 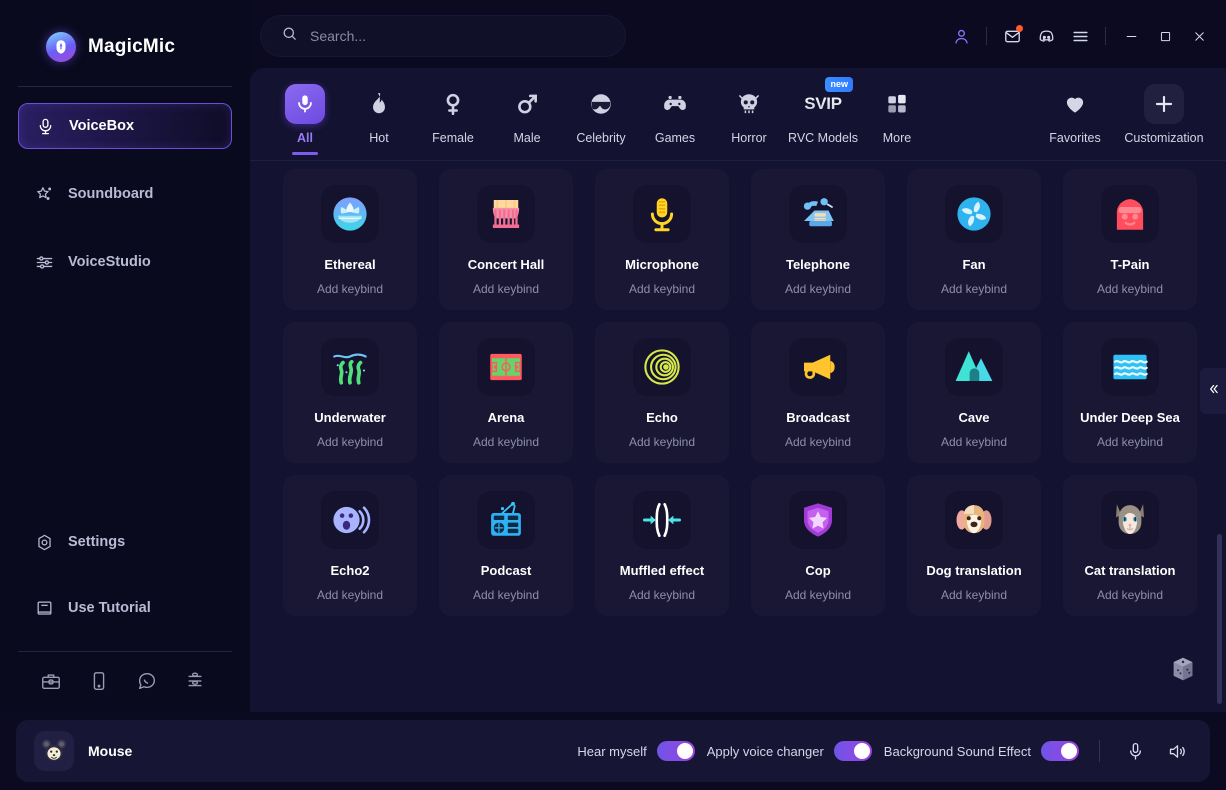 What do you see at coordinates (125, 194) in the screenshot?
I see `sidebar-item-soundboard: Soundboard` at bounding box center [125, 194].